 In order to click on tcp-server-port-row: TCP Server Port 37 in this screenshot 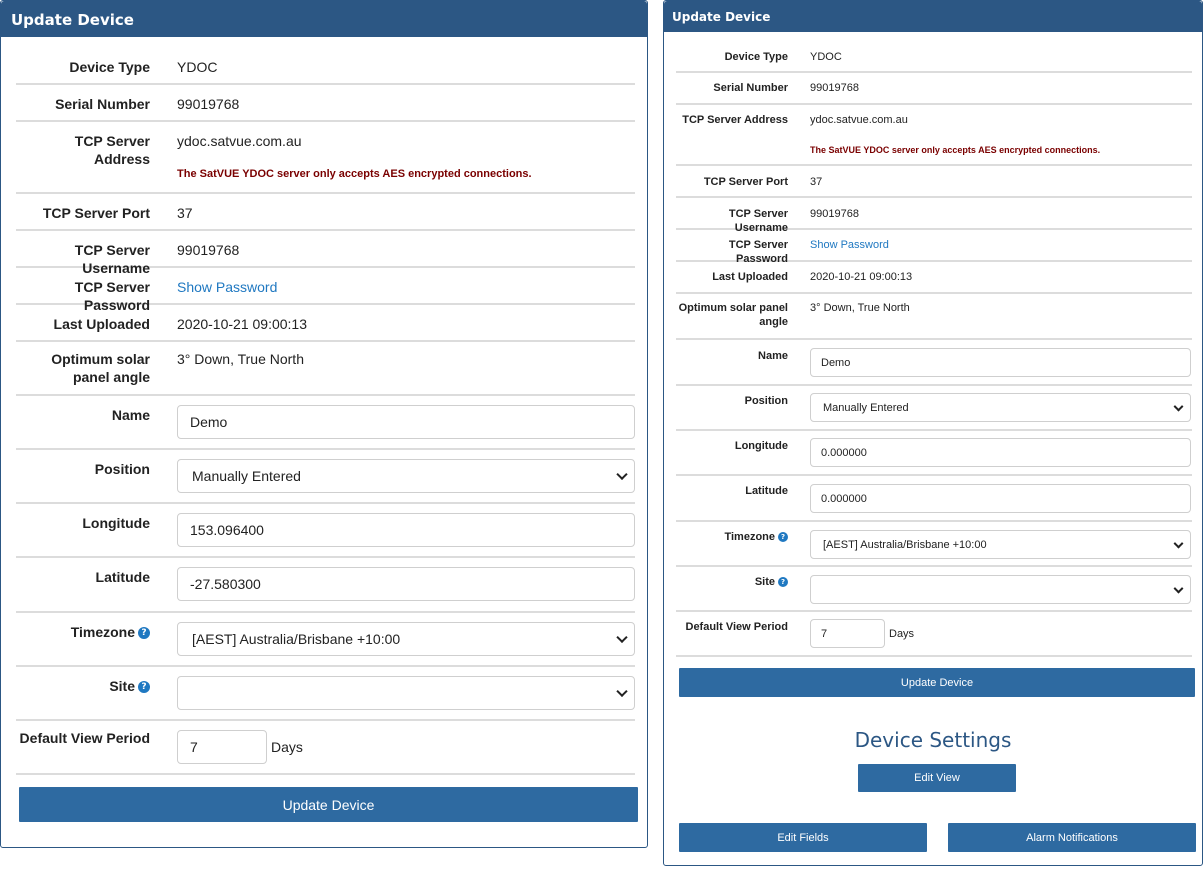, I will do `click(934, 182)`.